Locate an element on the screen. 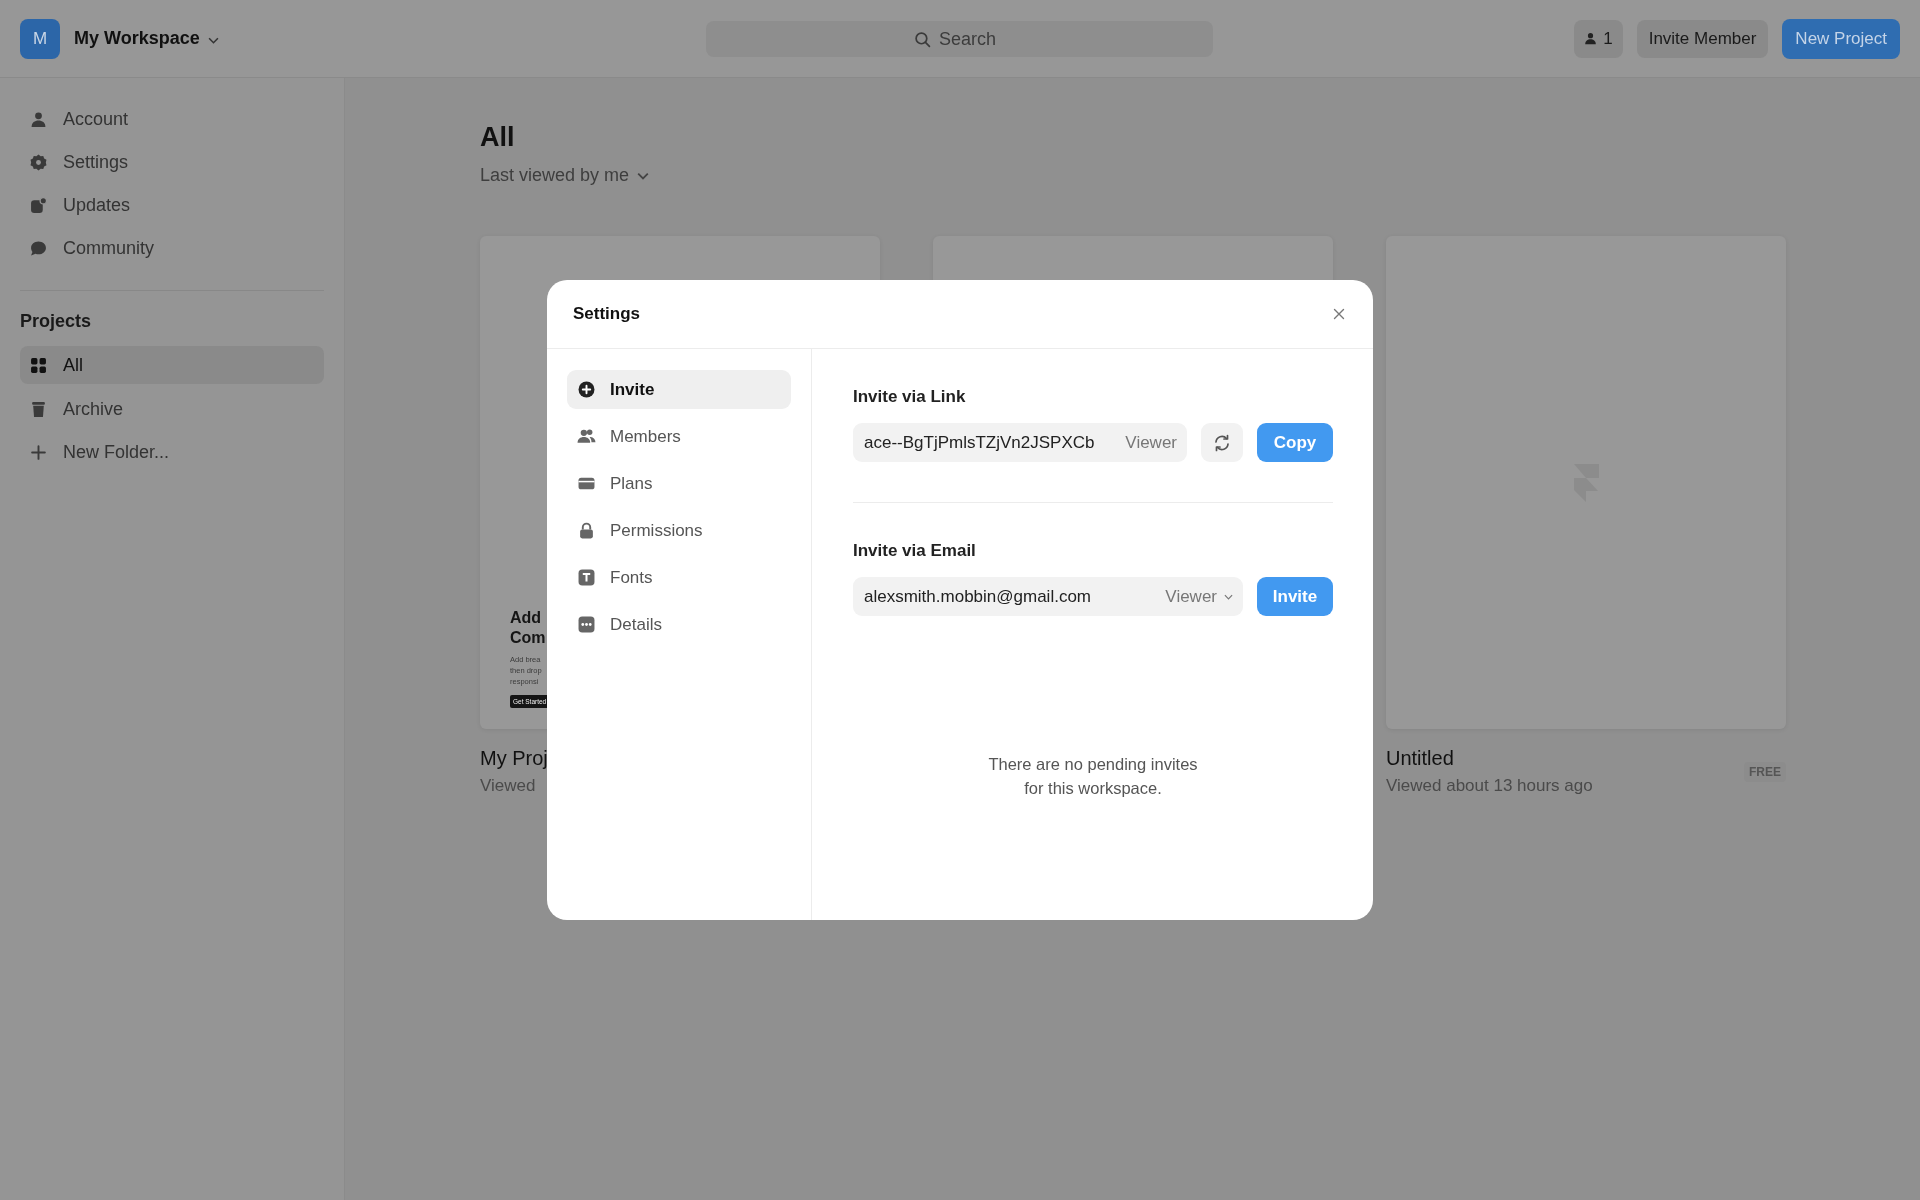 This screenshot has width=1920, height=1200. text-square-icon is located at coordinates (586, 577).